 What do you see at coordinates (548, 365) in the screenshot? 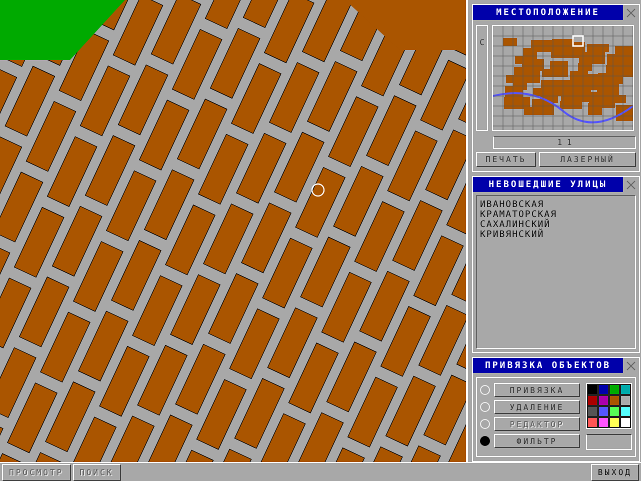
I see `panel-title: ПРИВЯЗКА ОБЪЕКТОВ` at bounding box center [548, 365].